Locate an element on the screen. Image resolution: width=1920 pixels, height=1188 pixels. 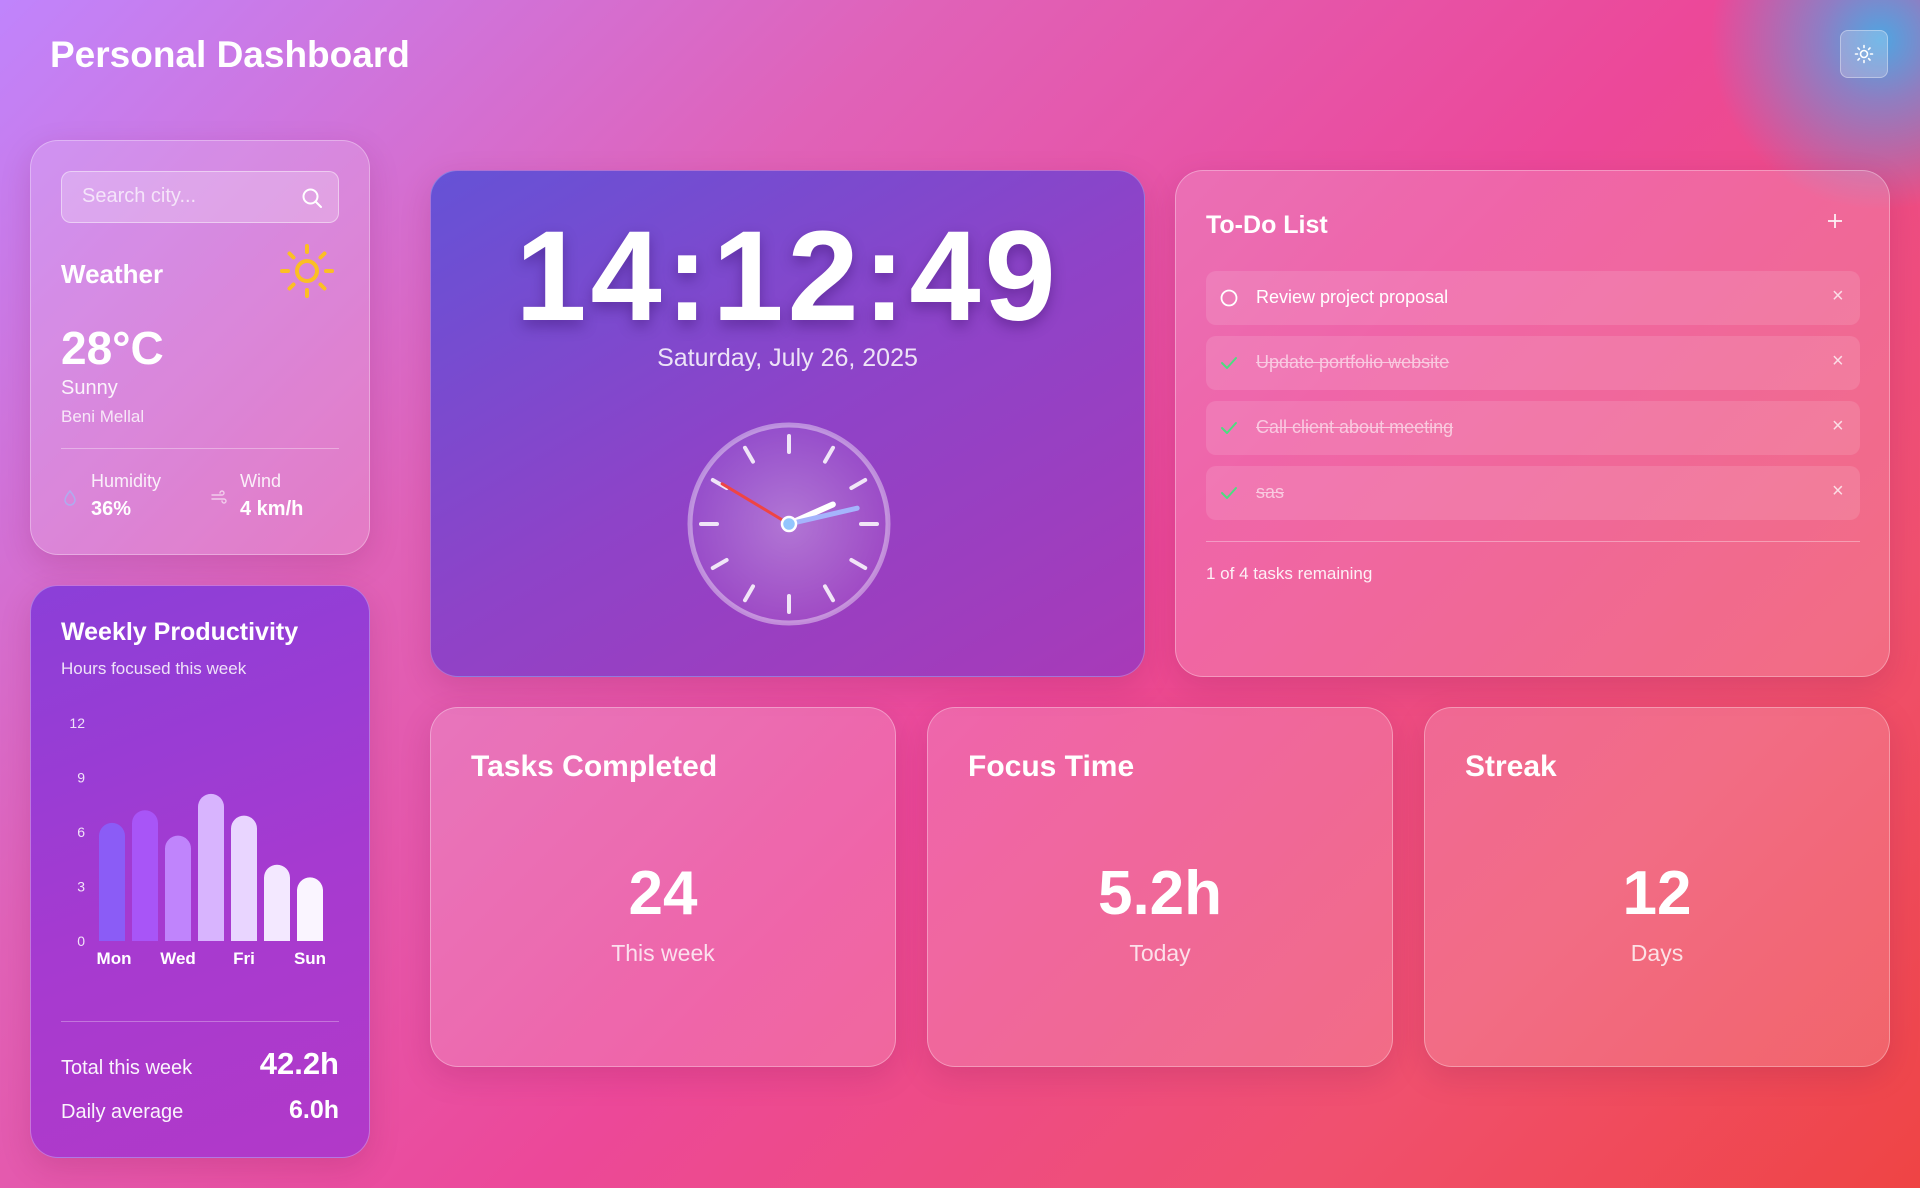
y-tick-label: 3 is located at coordinates (81, 887).